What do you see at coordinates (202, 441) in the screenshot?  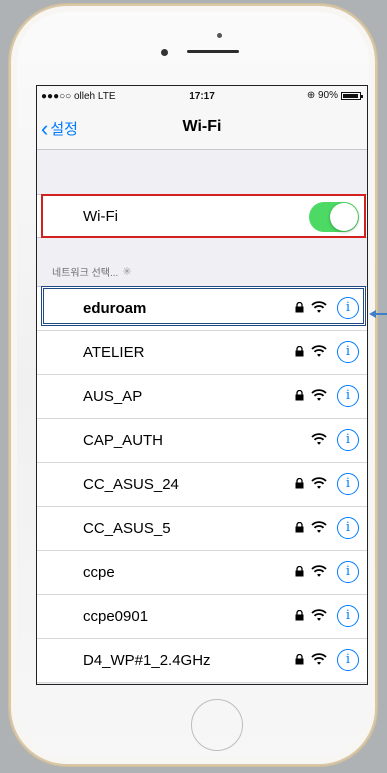 I see `network-row: CAP_AUTH i` at bounding box center [202, 441].